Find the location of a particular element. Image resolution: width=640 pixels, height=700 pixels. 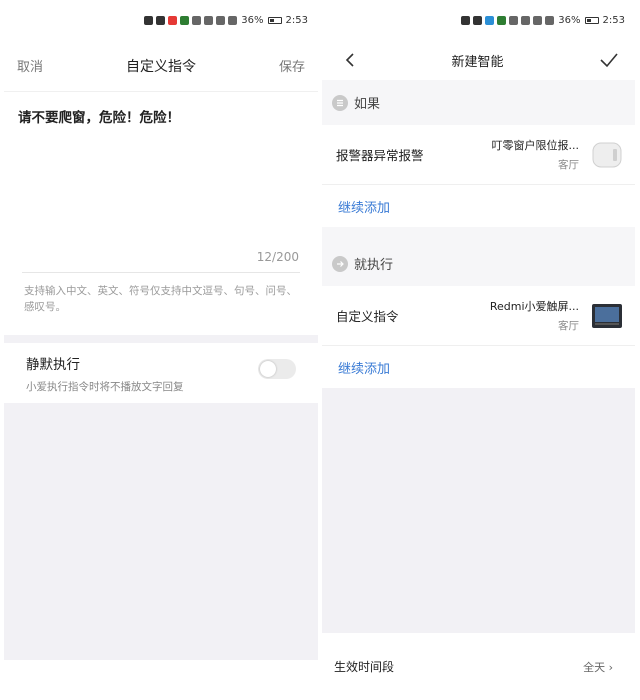

chevron-right-icon: › is located at coordinates (610, 667).